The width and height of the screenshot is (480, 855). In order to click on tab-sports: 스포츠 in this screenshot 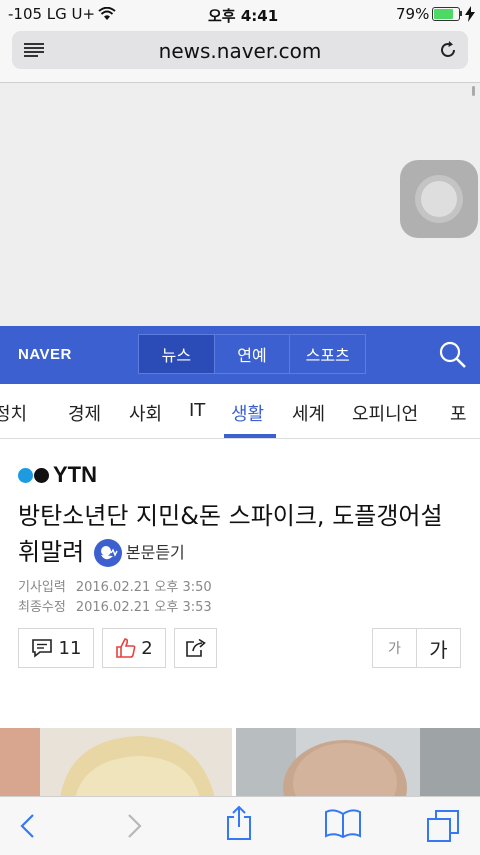, I will do `click(327, 354)`.